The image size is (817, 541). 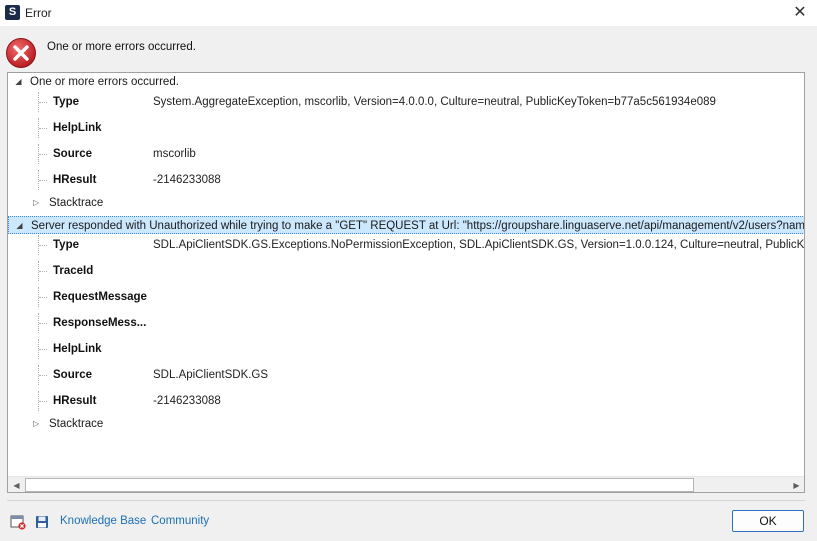 What do you see at coordinates (408, 13) in the screenshot?
I see `title-bar: S Error ✕` at bounding box center [408, 13].